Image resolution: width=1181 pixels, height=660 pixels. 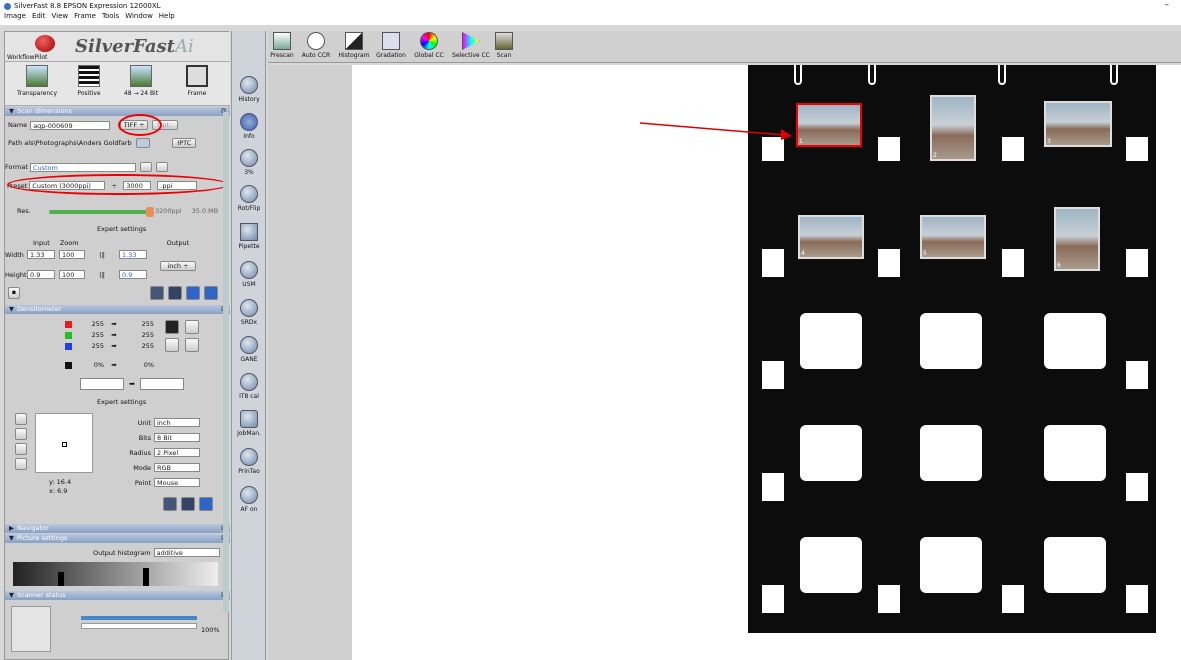 What do you see at coordinates (184, 143) in the screenshot?
I see `iptc-button: IPTC` at bounding box center [184, 143].